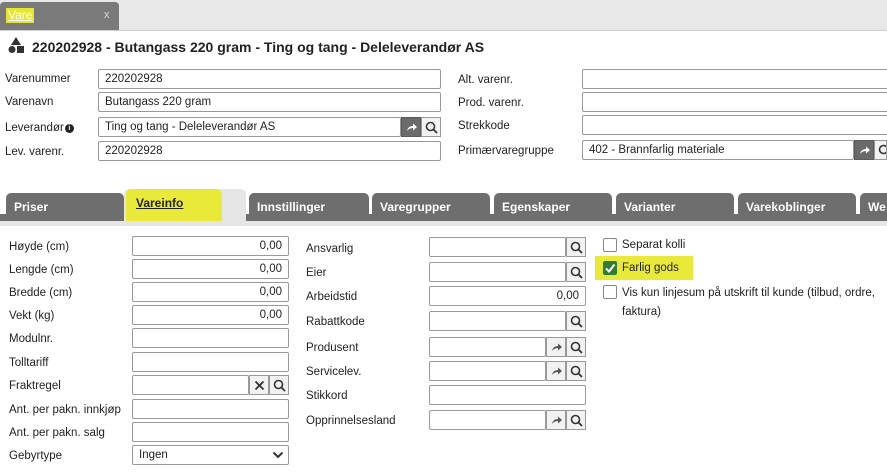 This screenshot has width=887, height=473. Describe the element at coordinates (641, 312) in the screenshot. I see `vis-kun-linjesum-label-line2: faktura)` at that location.